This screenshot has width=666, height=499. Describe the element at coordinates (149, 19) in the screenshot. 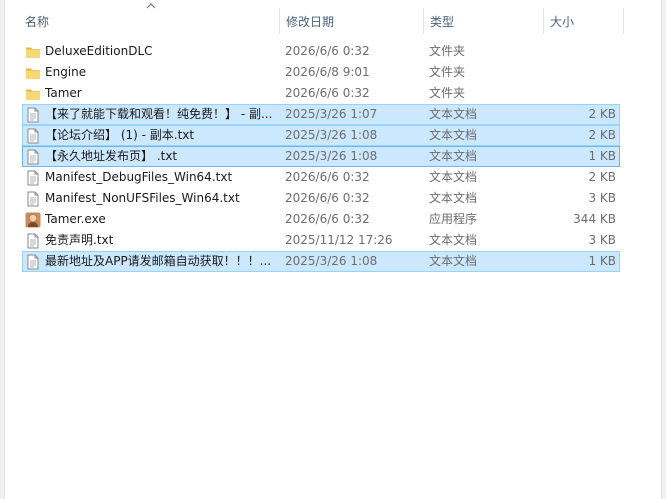

I see `column-header-name: 名称` at that location.